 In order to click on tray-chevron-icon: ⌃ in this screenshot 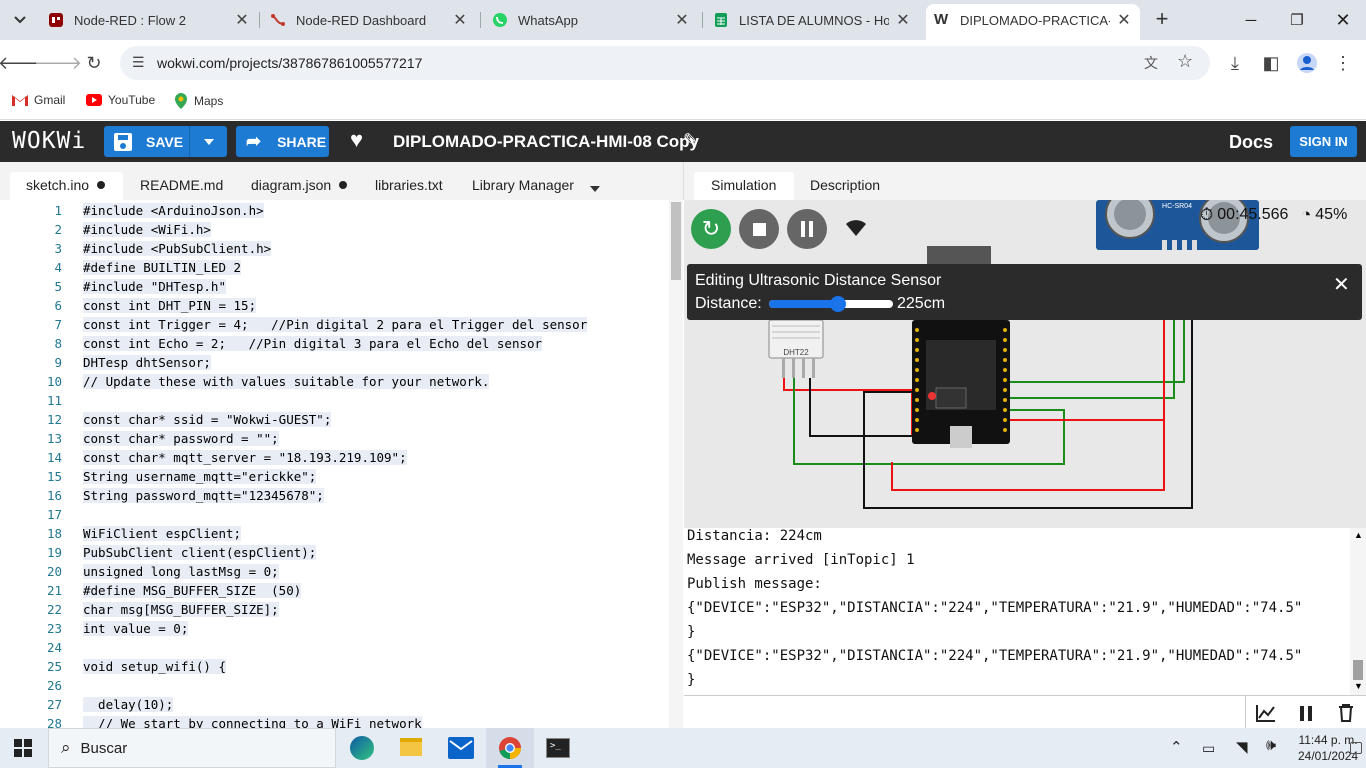, I will do `click(1176, 747)`.